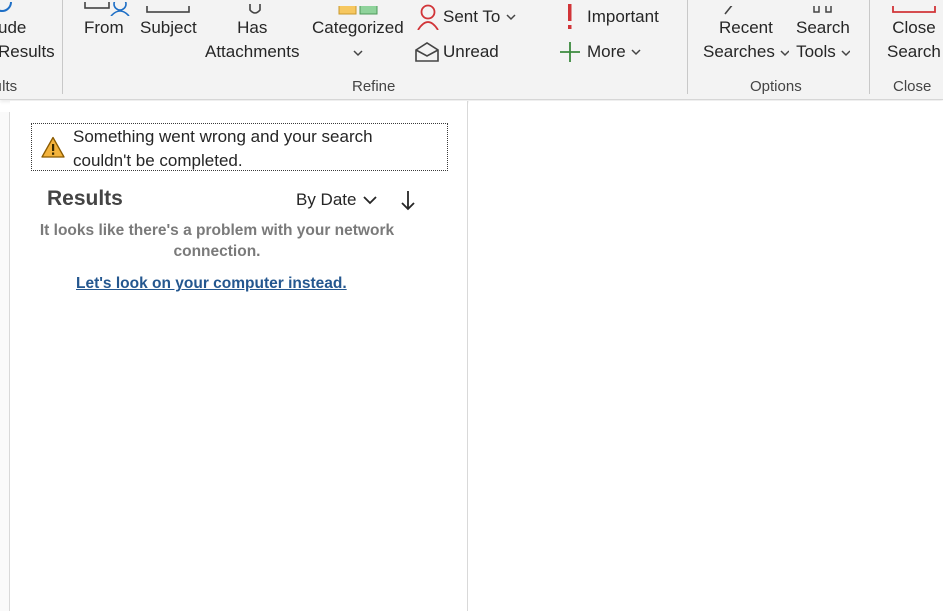 The width and height of the screenshot is (943, 611). Describe the element at coordinates (6, 7) in the screenshot. I see `include-results-icon` at that location.